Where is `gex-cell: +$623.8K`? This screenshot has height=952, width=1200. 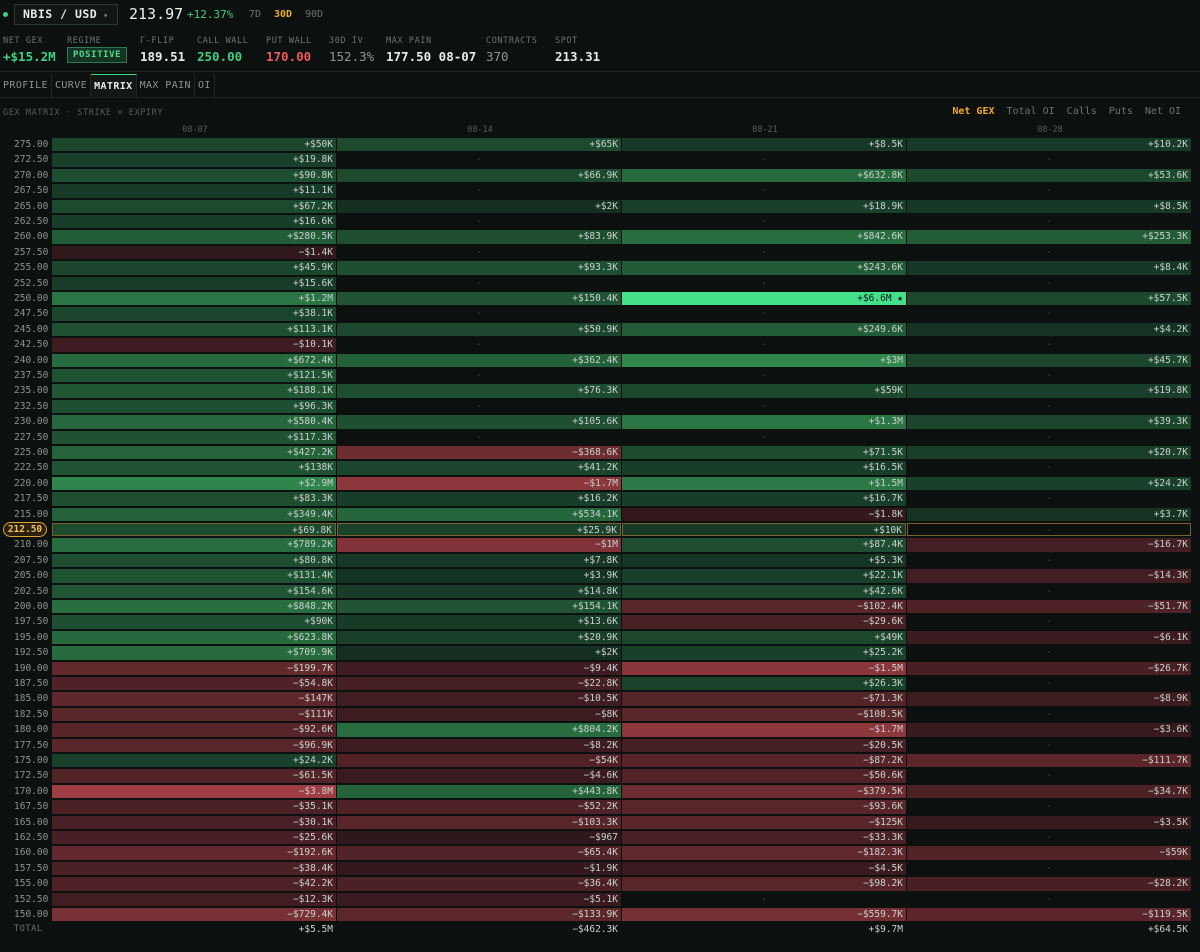 gex-cell: +$623.8K is located at coordinates (194, 637).